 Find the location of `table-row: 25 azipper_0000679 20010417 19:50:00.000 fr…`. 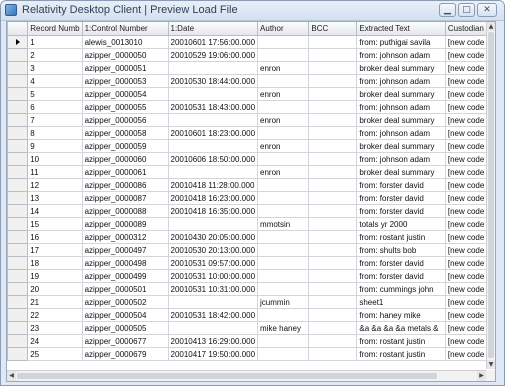

table-row: 25 azipper_0000679 20010417 19:50:00.000 fr… is located at coordinates (251, 354).